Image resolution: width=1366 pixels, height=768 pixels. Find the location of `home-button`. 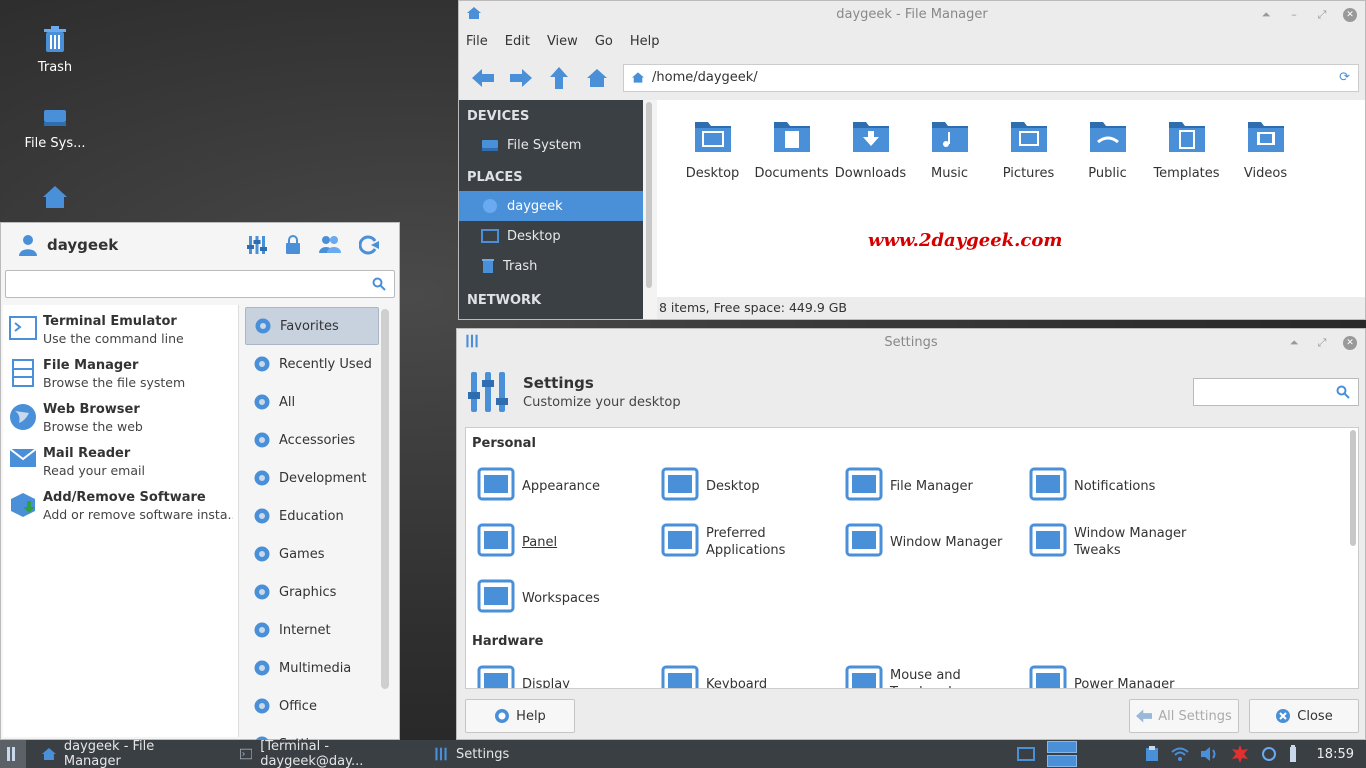

home-button is located at coordinates (597, 78).